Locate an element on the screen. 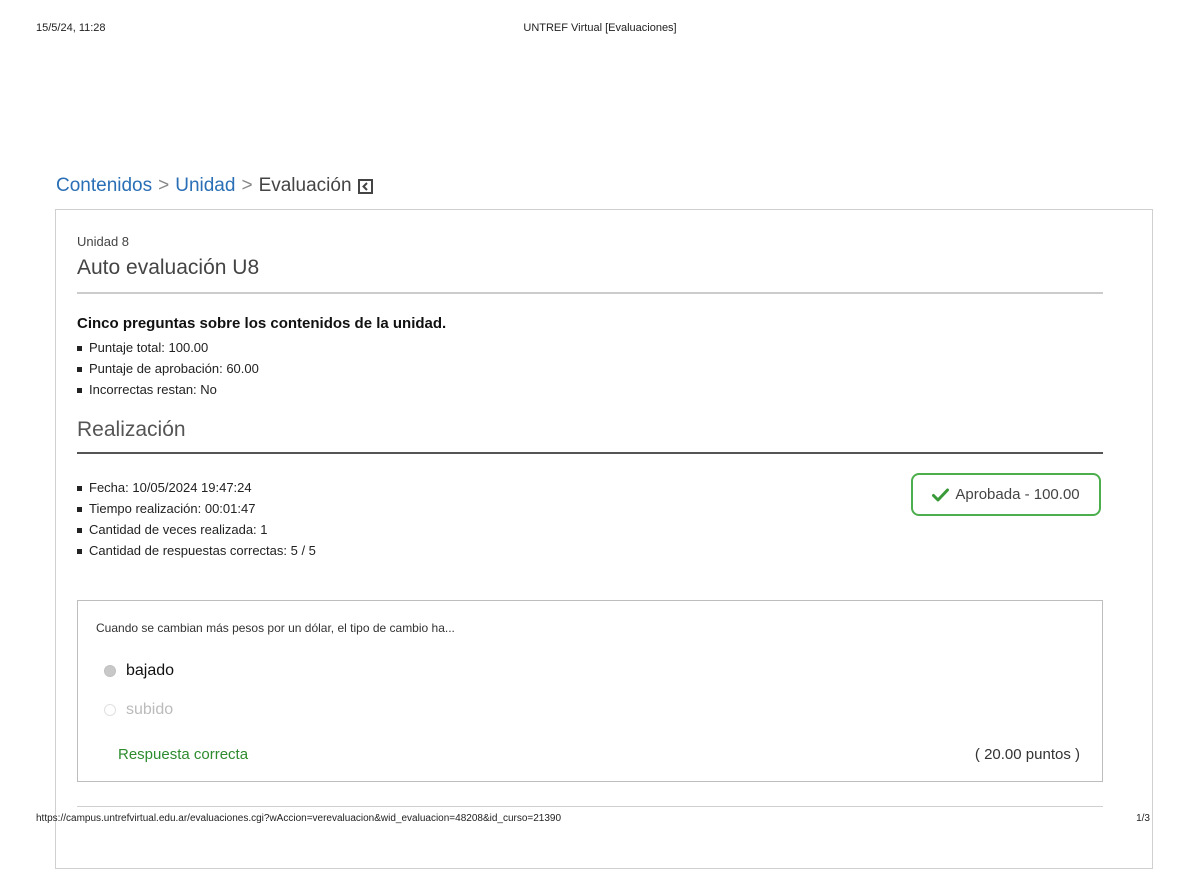  checkmark-icon is located at coordinates (941, 494).